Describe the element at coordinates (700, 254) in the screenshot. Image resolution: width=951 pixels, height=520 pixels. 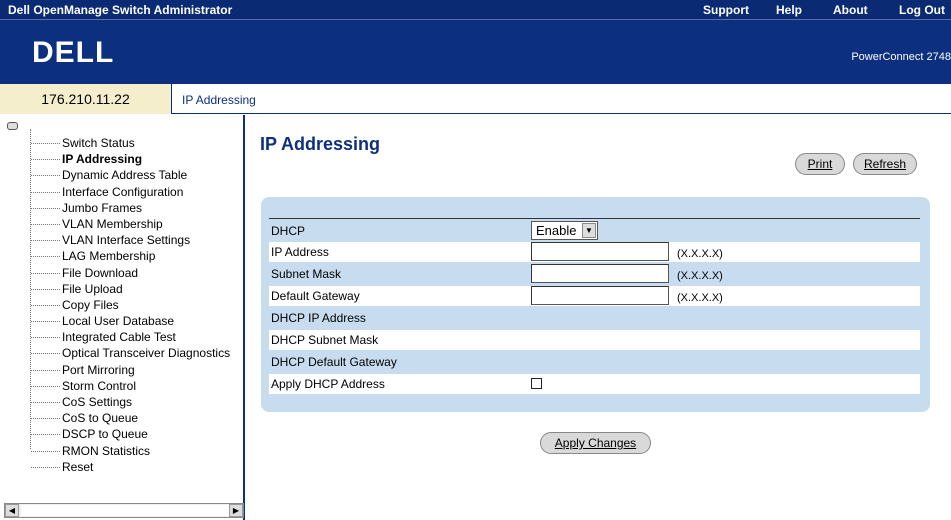
I see `ip-format-hint: (X.X.X.X)` at that location.